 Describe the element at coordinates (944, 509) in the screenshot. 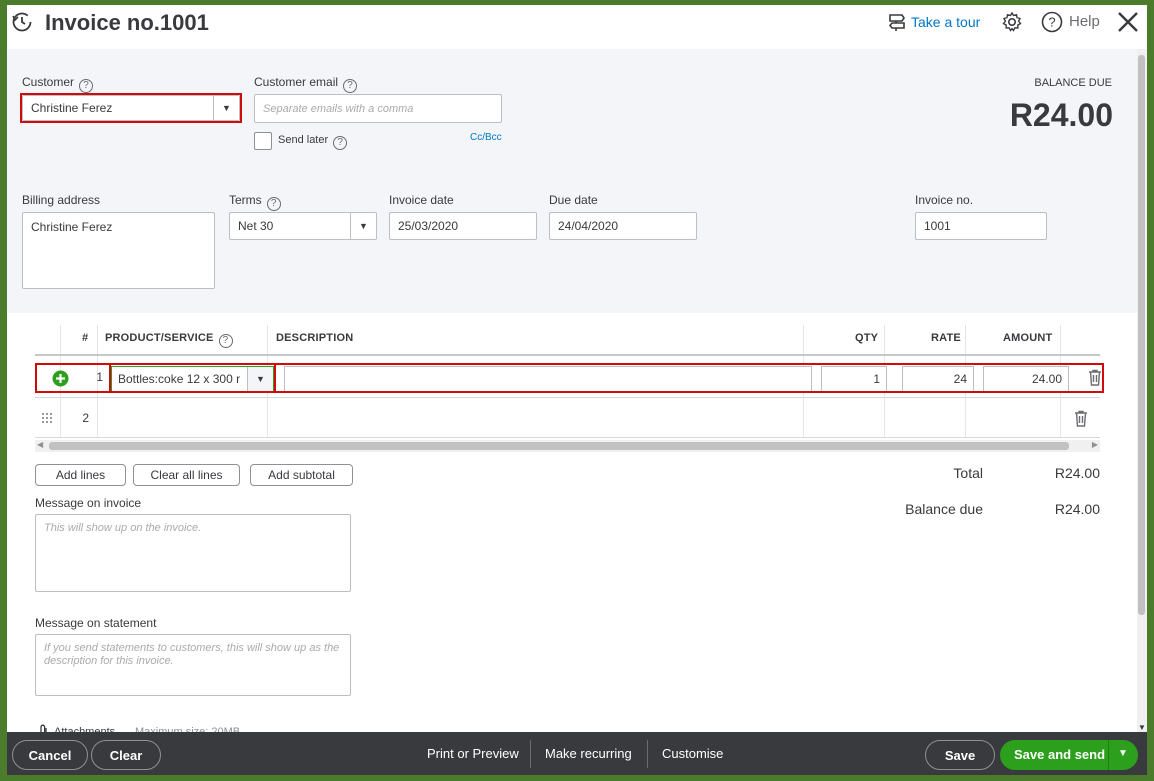

I see `balance-due-total-label: Balance due` at that location.